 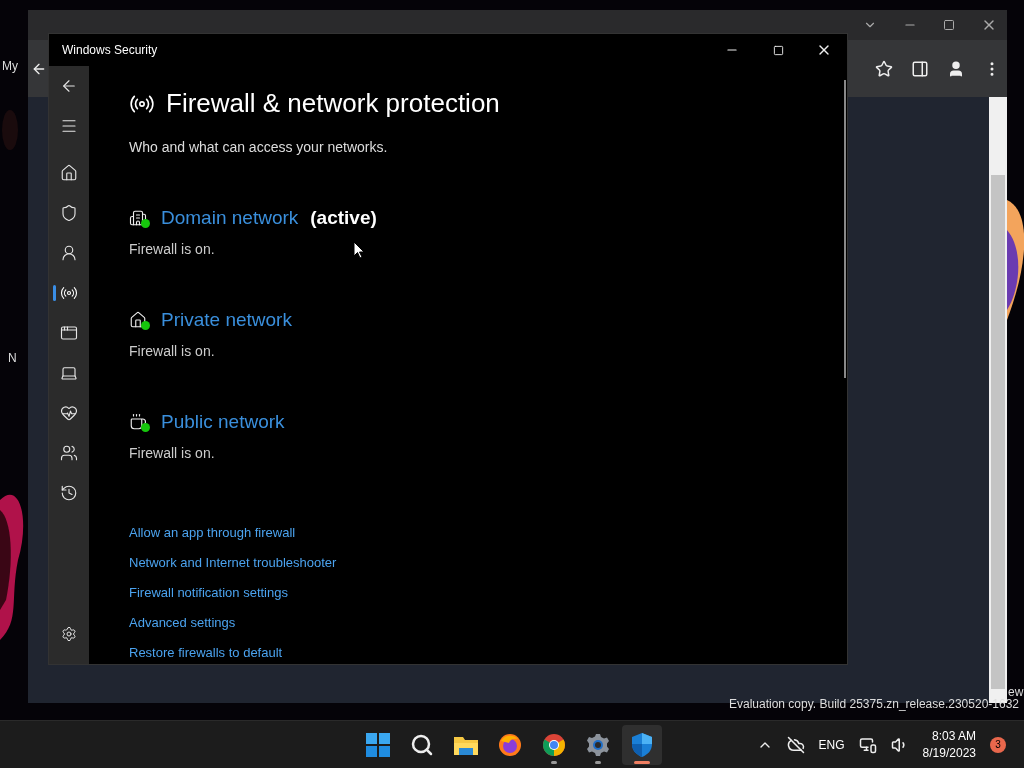 What do you see at coordinates (259, 147) in the screenshot?
I see `page-subtitle: Who and what can access your networks.` at bounding box center [259, 147].